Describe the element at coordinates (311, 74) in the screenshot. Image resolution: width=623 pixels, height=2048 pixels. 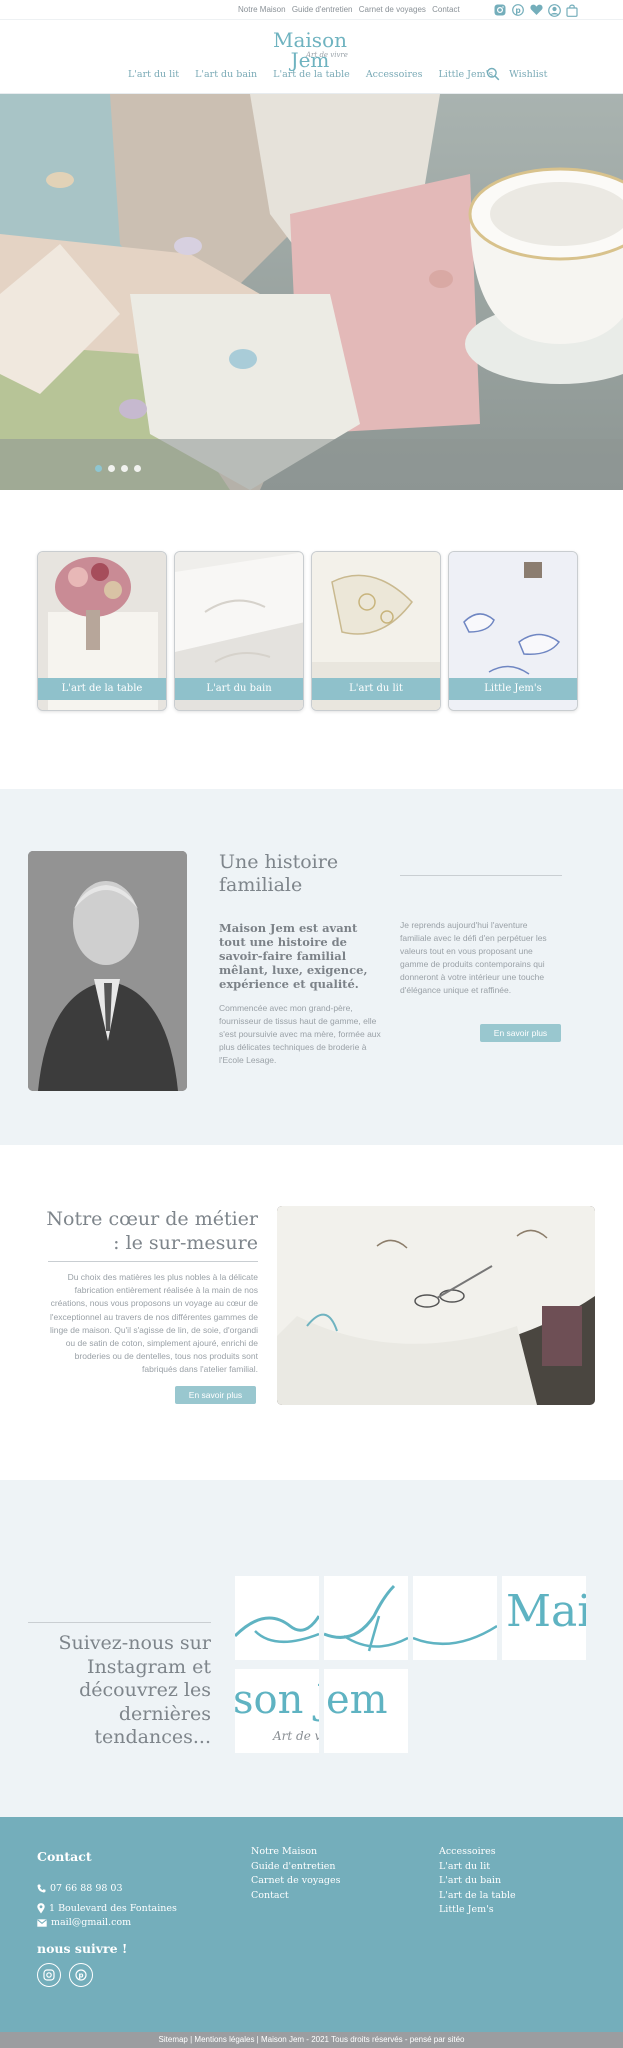
I see `nav-item-table: L'art de la table` at that location.